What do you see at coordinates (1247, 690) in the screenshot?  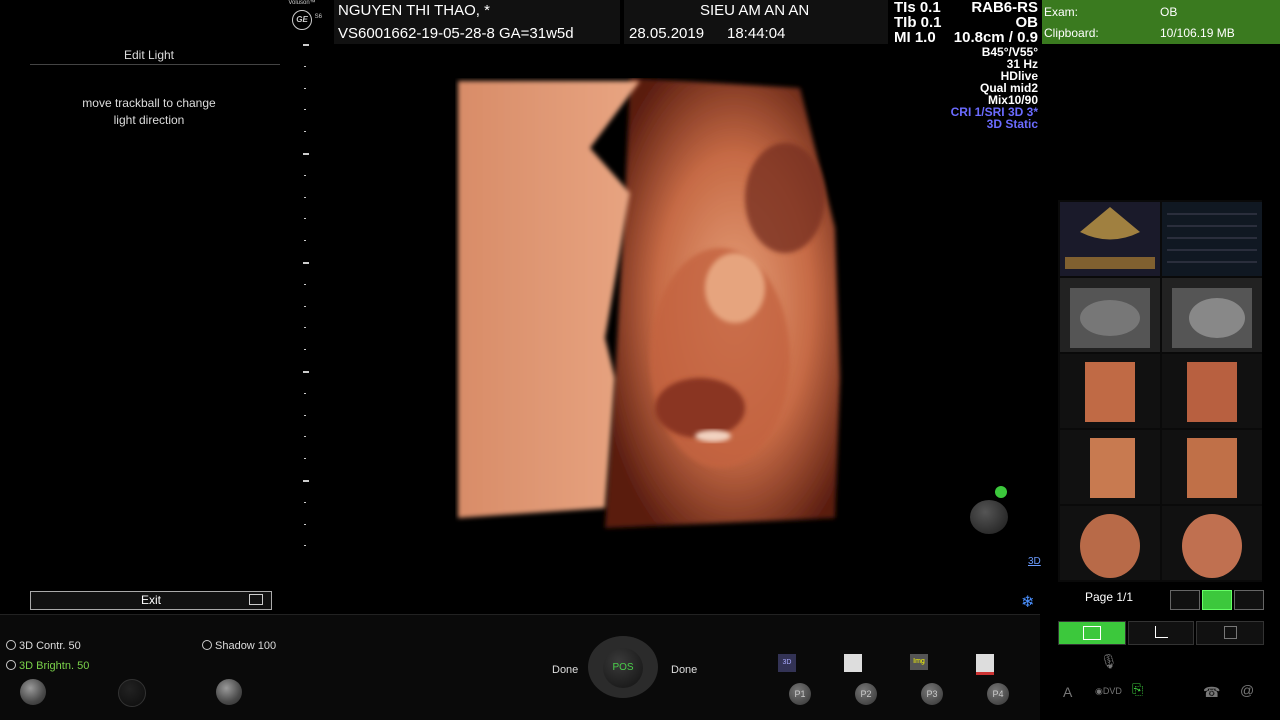 I see `at-icon: @` at bounding box center [1247, 690].